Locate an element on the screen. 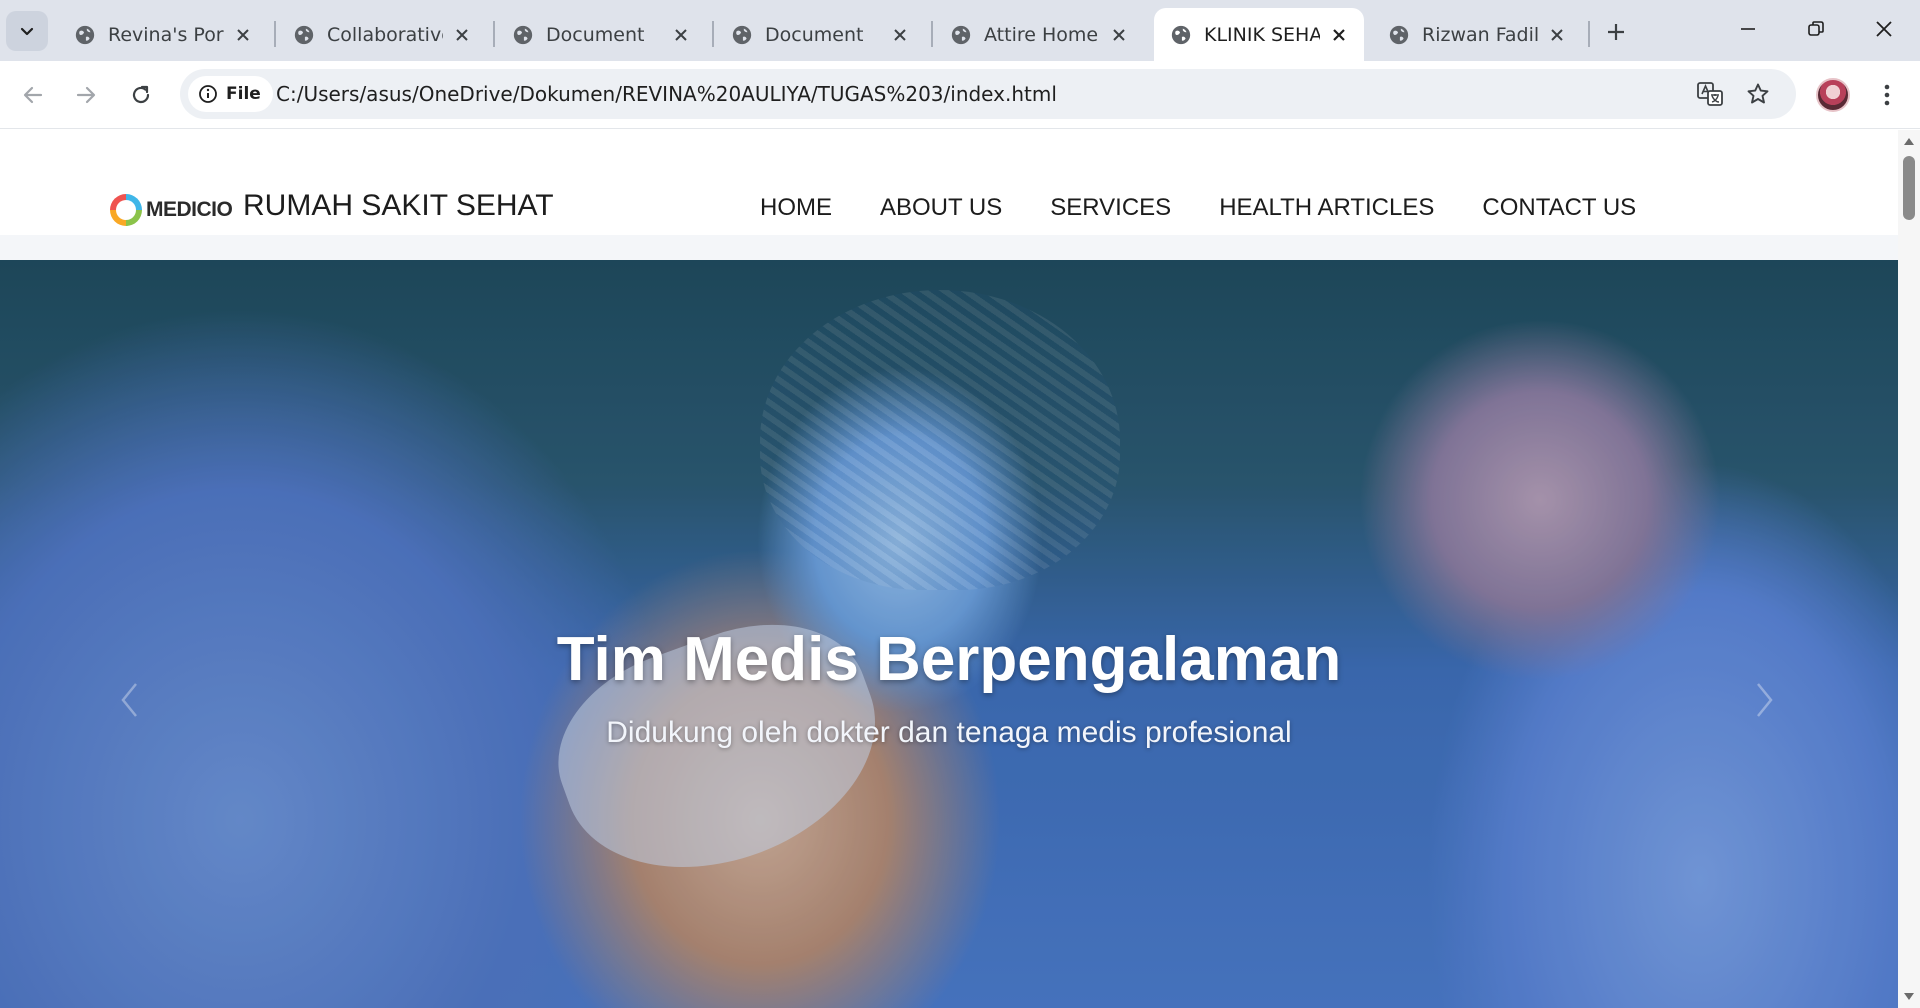  new-tab-button is located at coordinates (1616, 32).